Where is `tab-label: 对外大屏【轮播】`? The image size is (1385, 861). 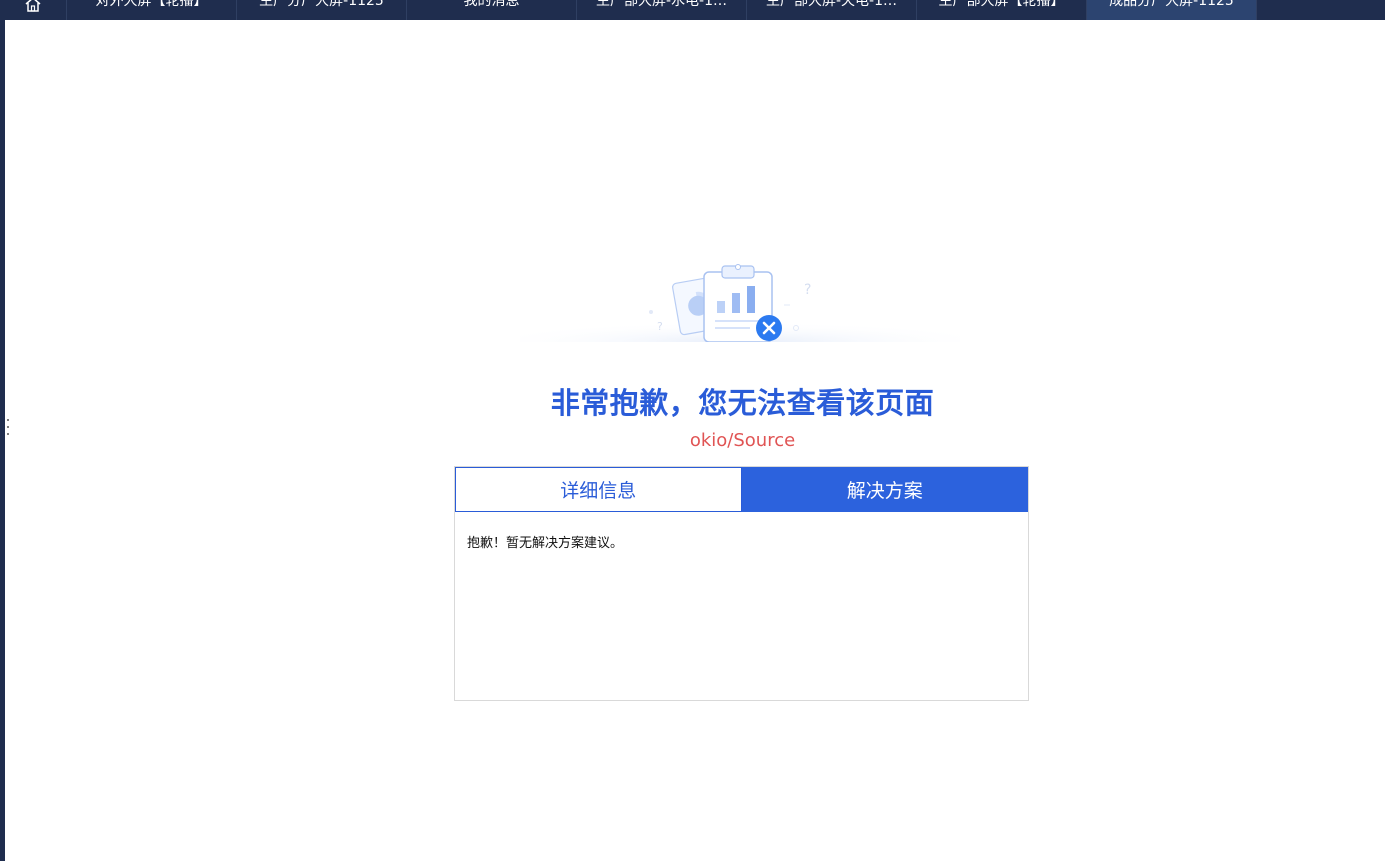 tab-label: 对外大屏【轮播】 is located at coordinates (151, 4).